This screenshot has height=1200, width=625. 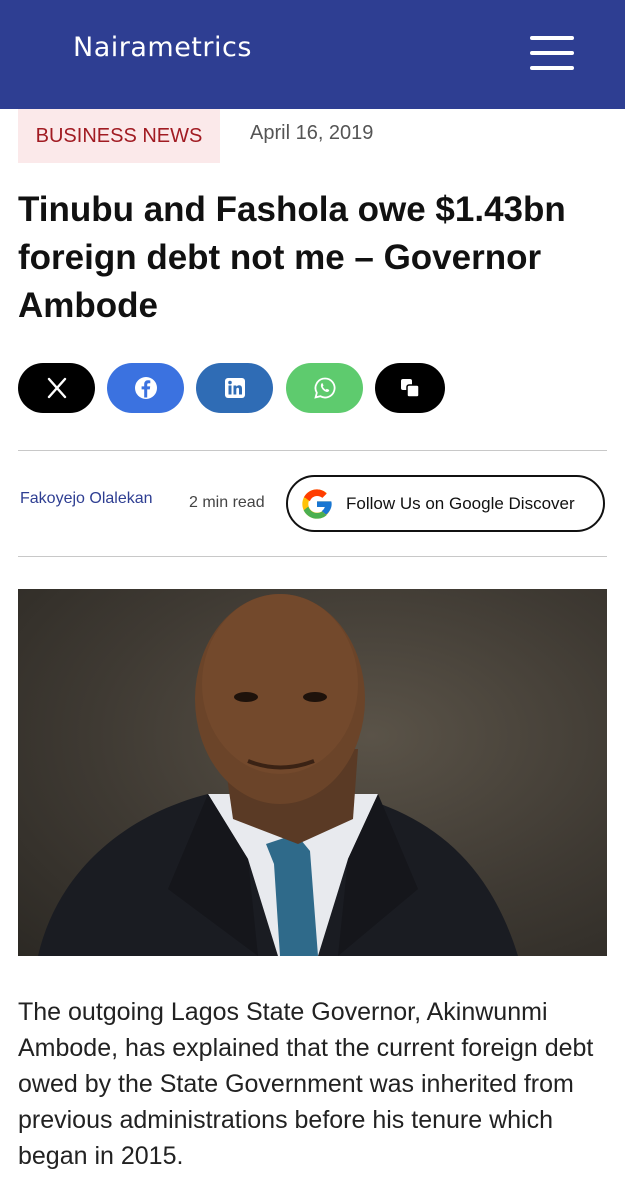 I want to click on share-x-button, so click(x=56, y=388).